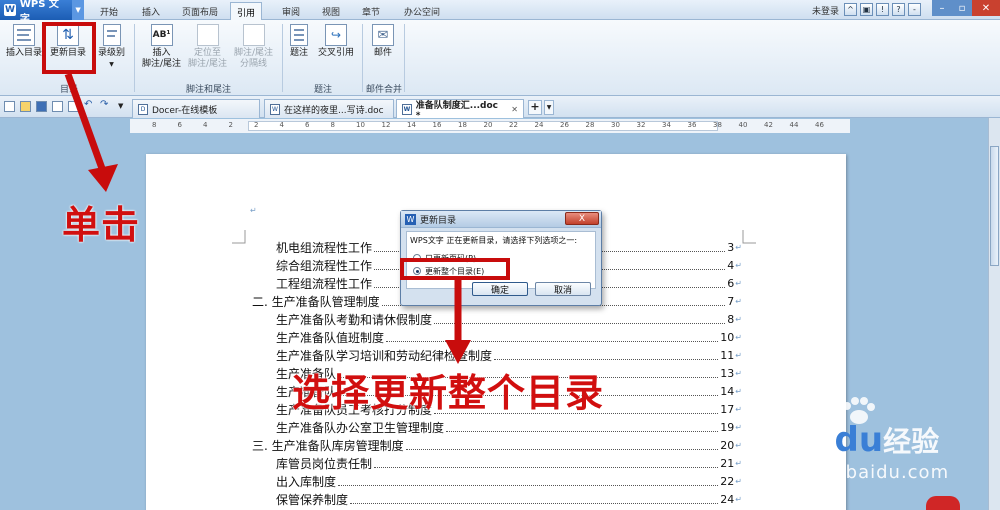 This screenshot has width=1000, height=510. What do you see at coordinates (101, 225) in the screenshot?
I see `annotation-click: 单击` at bounding box center [101, 225].